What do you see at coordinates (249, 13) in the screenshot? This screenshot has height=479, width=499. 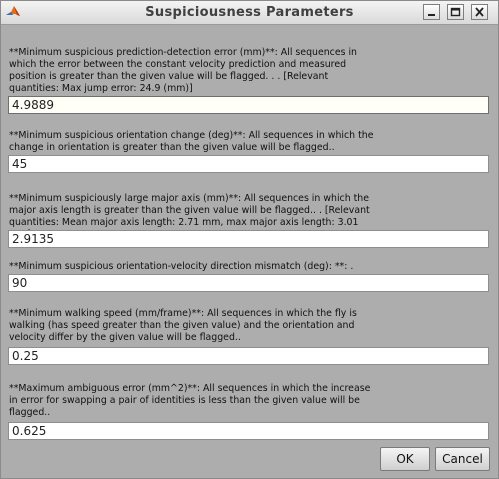 I see `title-bar: Suspiciousness Parameters` at bounding box center [249, 13].